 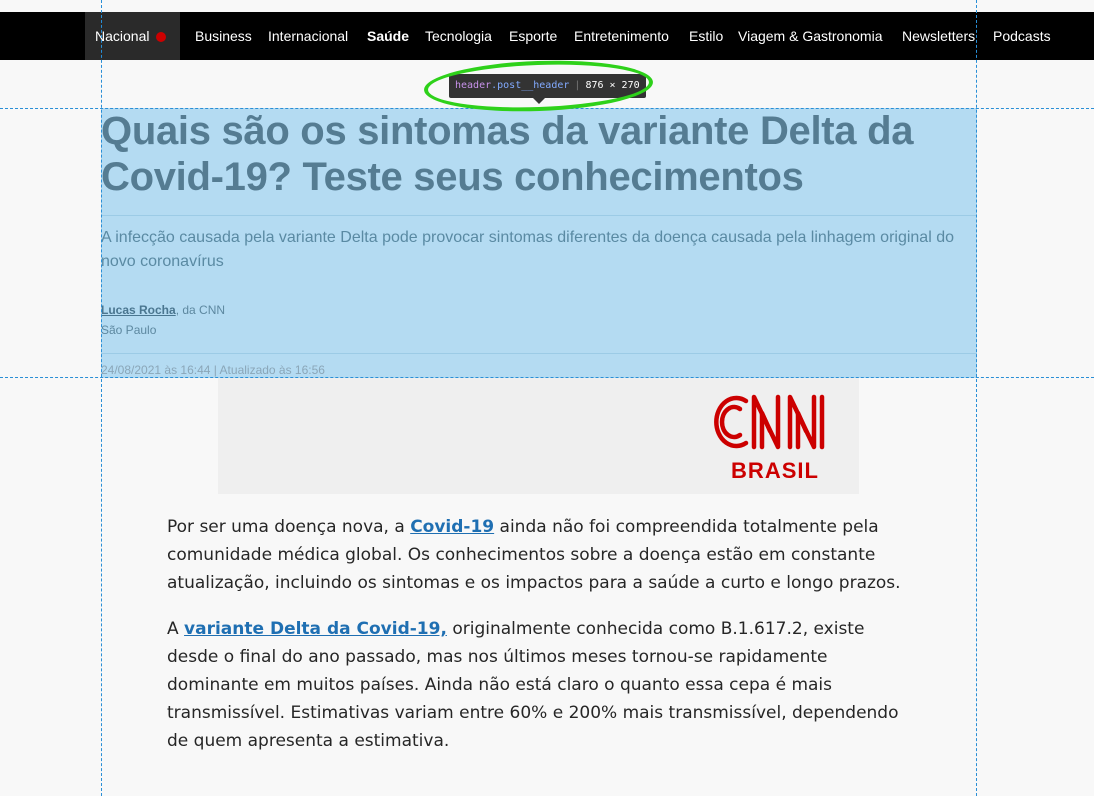 What do you see at coordinates (533, 36) in the screenshot?
I see `nav-item-esporte: Esporte` at bounding box center [533, 36].